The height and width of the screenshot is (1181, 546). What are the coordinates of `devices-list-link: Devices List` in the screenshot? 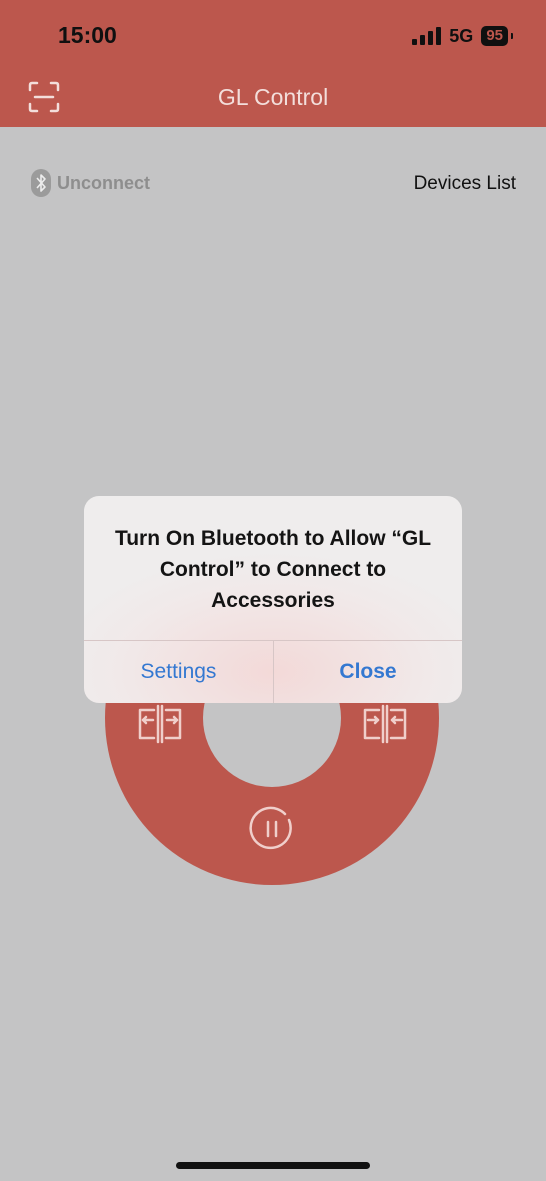 It's located at (465, 184).